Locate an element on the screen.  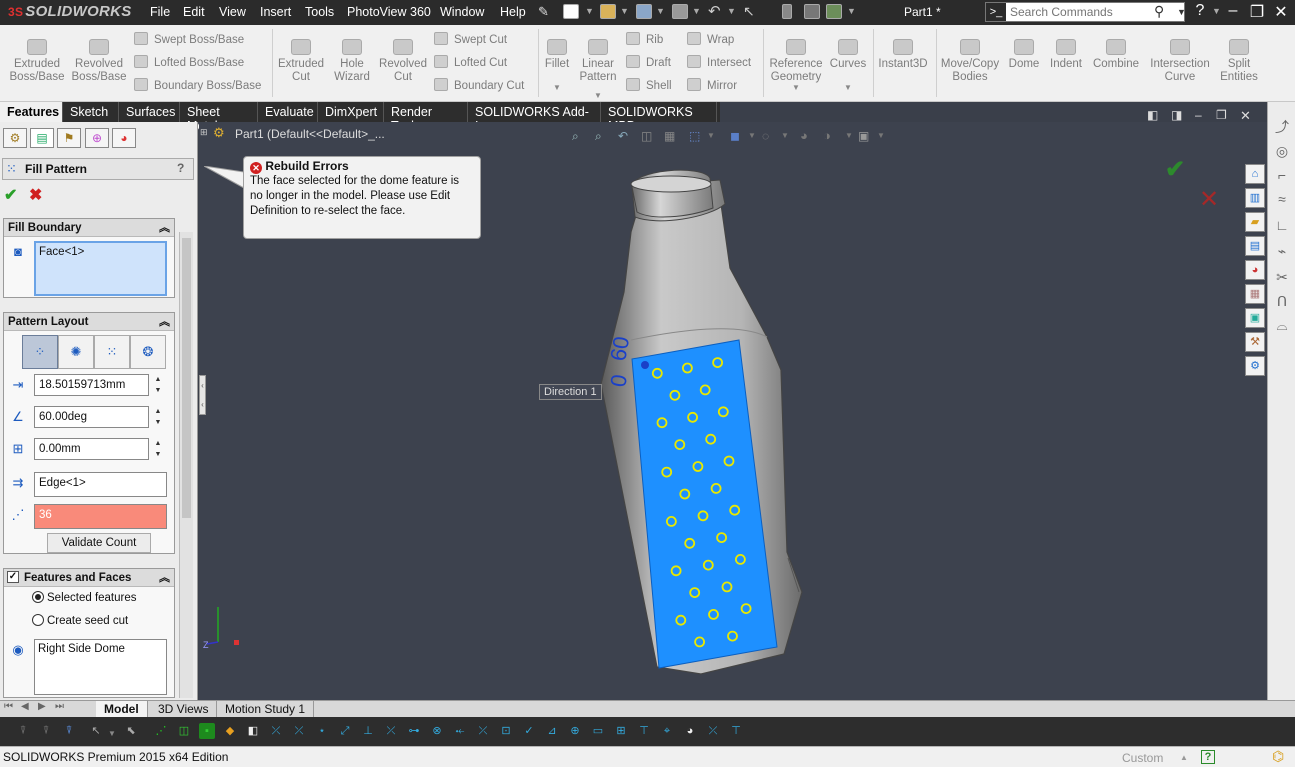
square-layout-button: ⁙ is located at coordinates (112, 352).